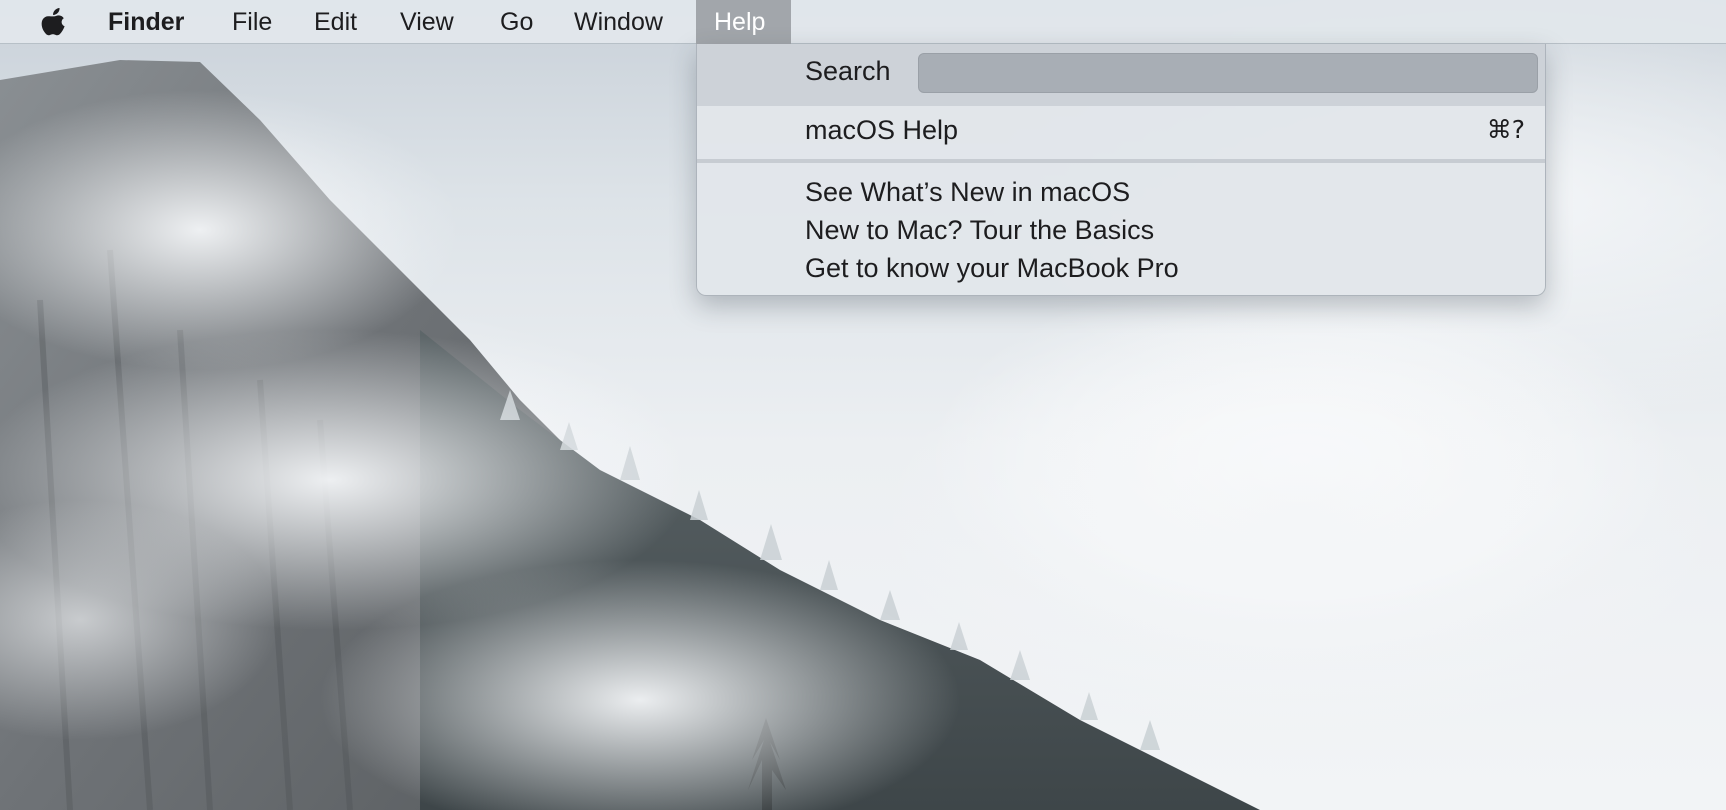 Image resolution: width=1726 pixels, height=810 pixels. I want to click on menu-item-label: macOS Help, so click(882, 130).